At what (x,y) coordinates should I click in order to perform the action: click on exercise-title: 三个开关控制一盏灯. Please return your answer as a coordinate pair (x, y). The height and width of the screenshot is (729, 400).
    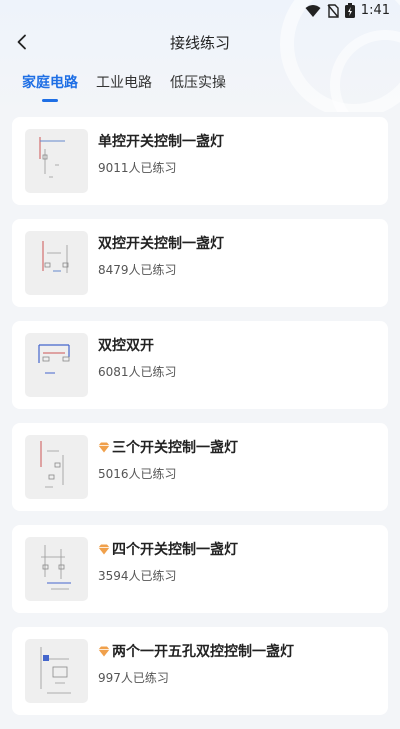
    Looking at the image, I should click on (168, 447).